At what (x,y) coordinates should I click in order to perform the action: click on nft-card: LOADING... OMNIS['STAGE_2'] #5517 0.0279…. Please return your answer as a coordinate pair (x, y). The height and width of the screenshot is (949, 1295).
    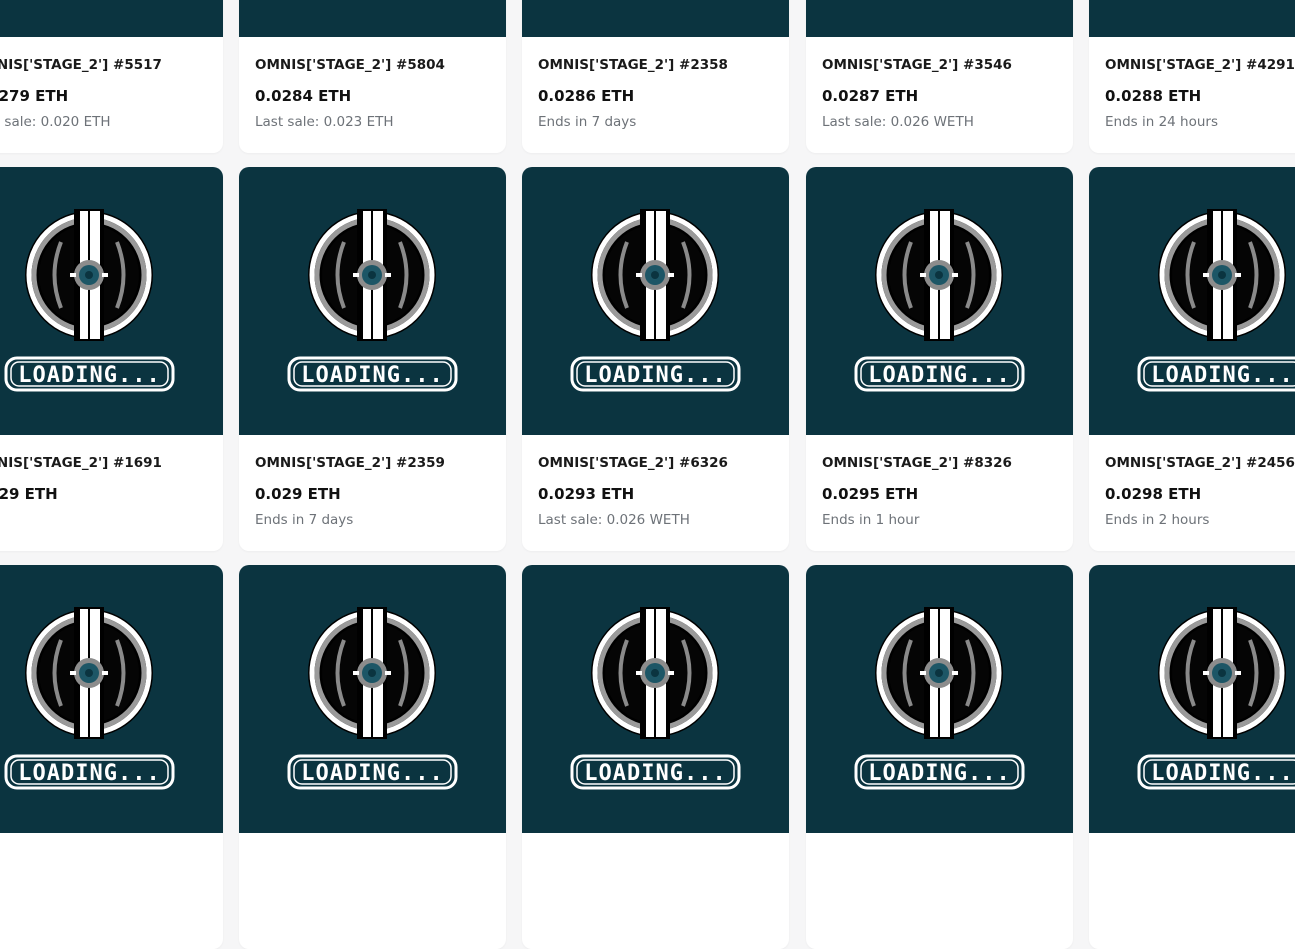
    Looking at the image, I should click on (111, 76).